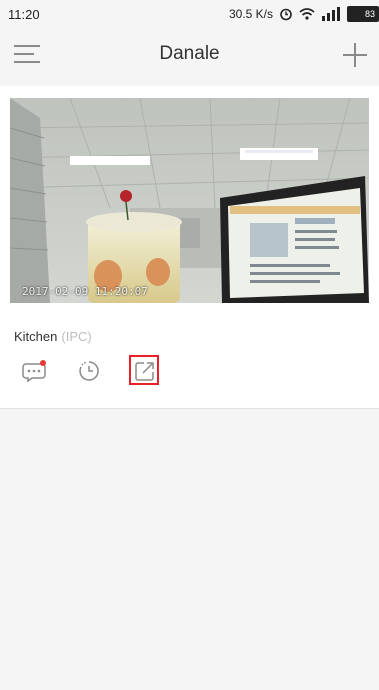 This screenshot has height=690, width=379. Describe the element at coordinates (286, 14) in the screenshot. I see `alarm-clock-icon` at that location.